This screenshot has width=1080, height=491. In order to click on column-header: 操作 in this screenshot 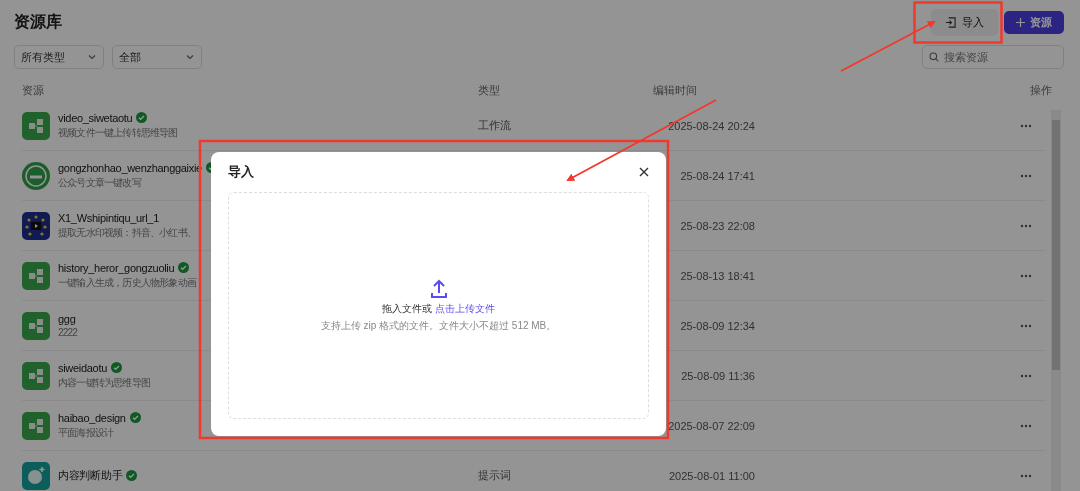, I will do `click(1041, 90)`.